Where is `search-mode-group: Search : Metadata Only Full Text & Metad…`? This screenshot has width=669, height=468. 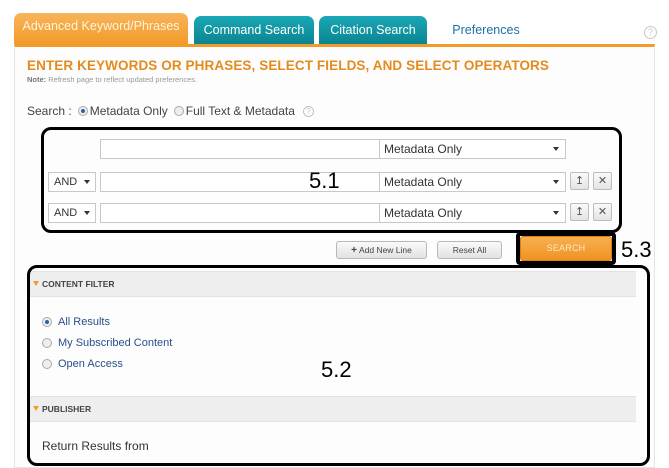
search-mode-group: Search : Metadata Only Full Text & Metad… is located at coordinates (170, 111).